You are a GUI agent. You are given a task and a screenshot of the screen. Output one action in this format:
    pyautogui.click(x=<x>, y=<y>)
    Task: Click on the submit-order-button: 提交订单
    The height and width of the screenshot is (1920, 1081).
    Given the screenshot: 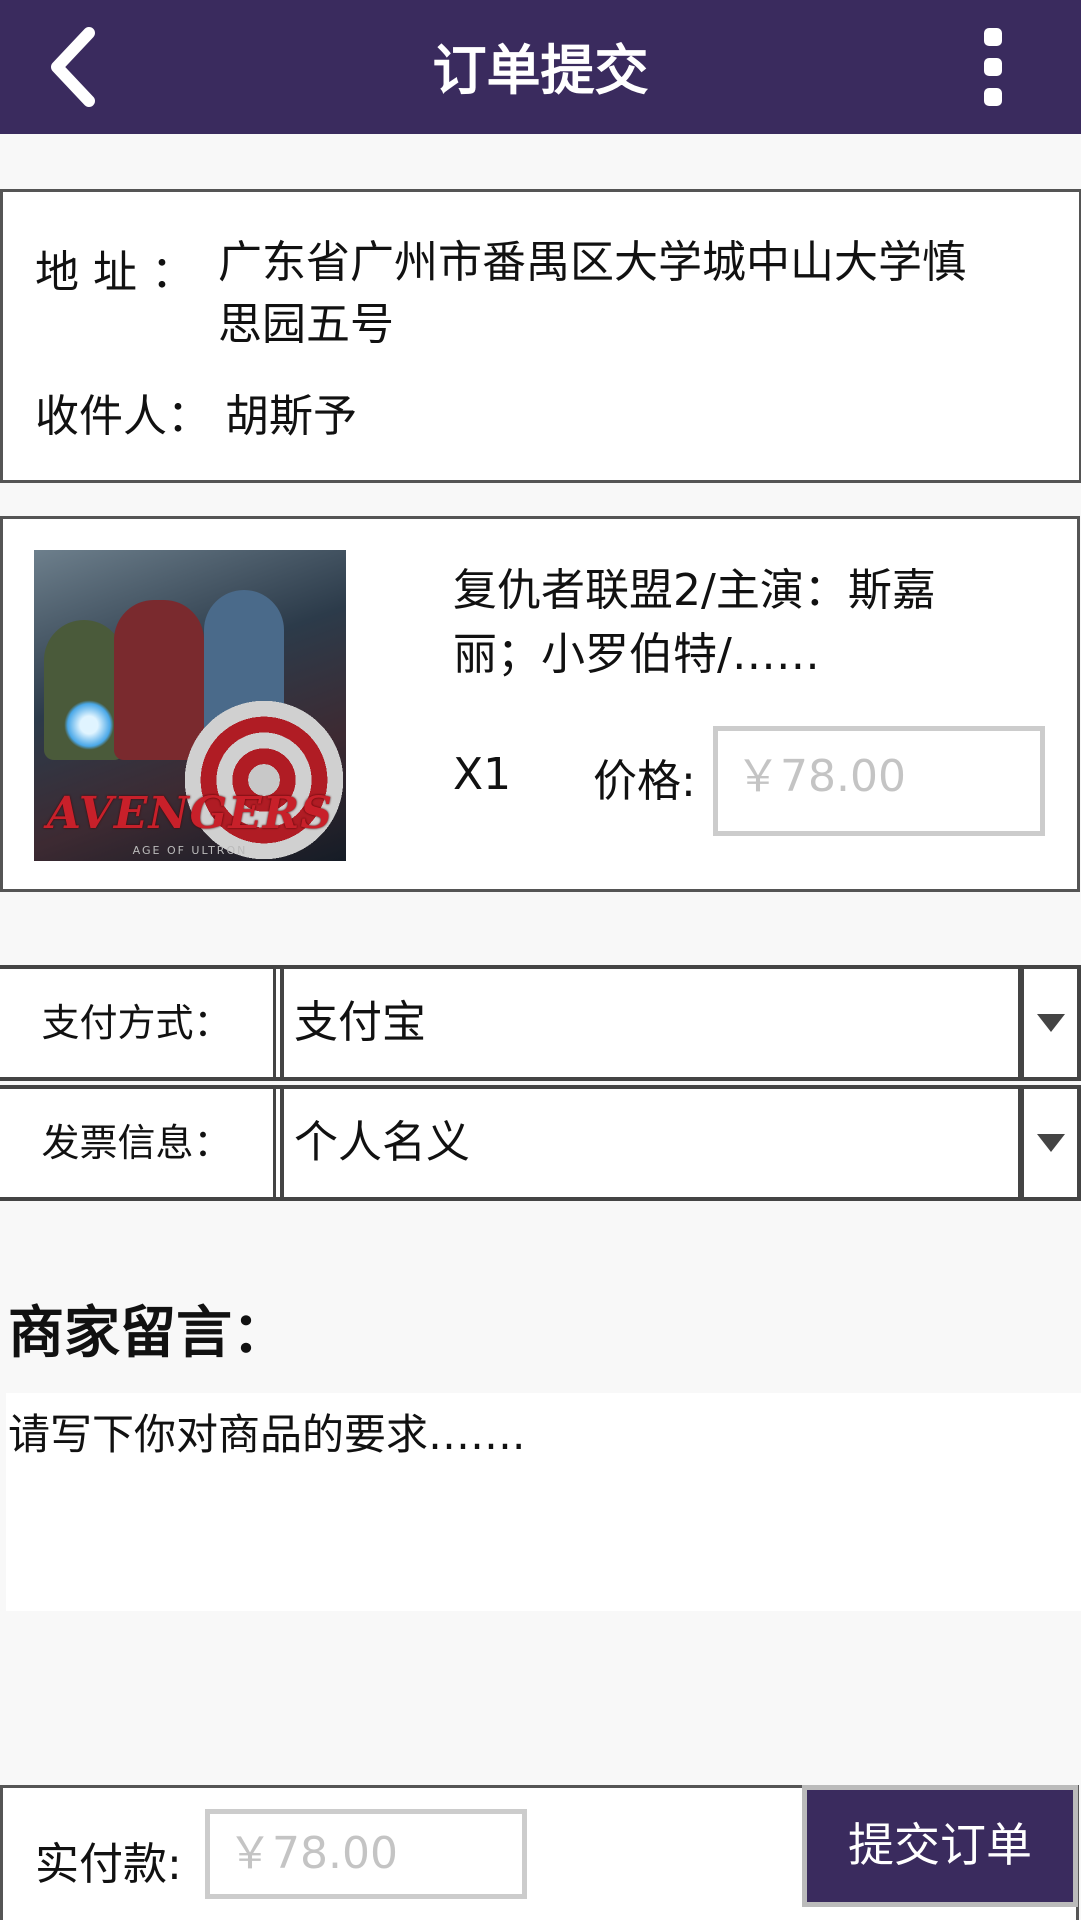 What is the action you would take?
    pyautogui.click(x=940, y=1846)
    